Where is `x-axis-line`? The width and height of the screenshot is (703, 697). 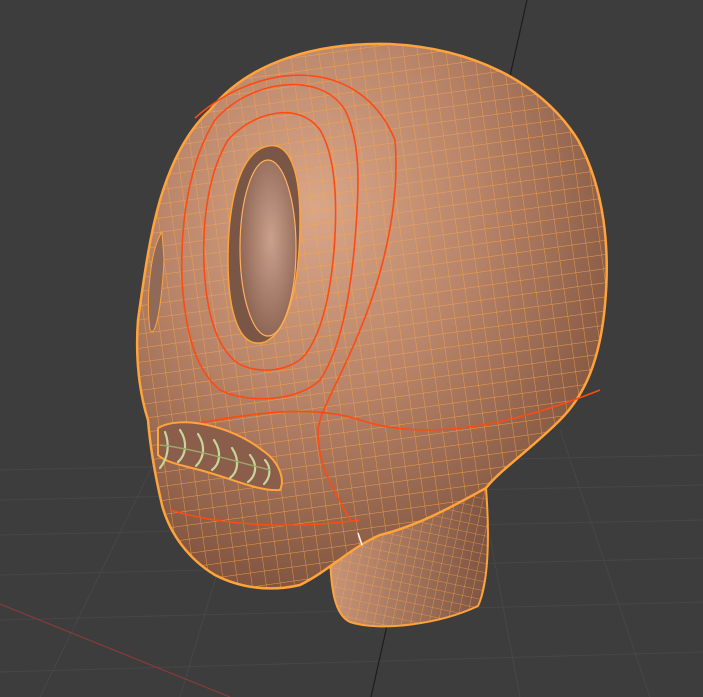
x-axis-line is located at coordinates (115, 650).